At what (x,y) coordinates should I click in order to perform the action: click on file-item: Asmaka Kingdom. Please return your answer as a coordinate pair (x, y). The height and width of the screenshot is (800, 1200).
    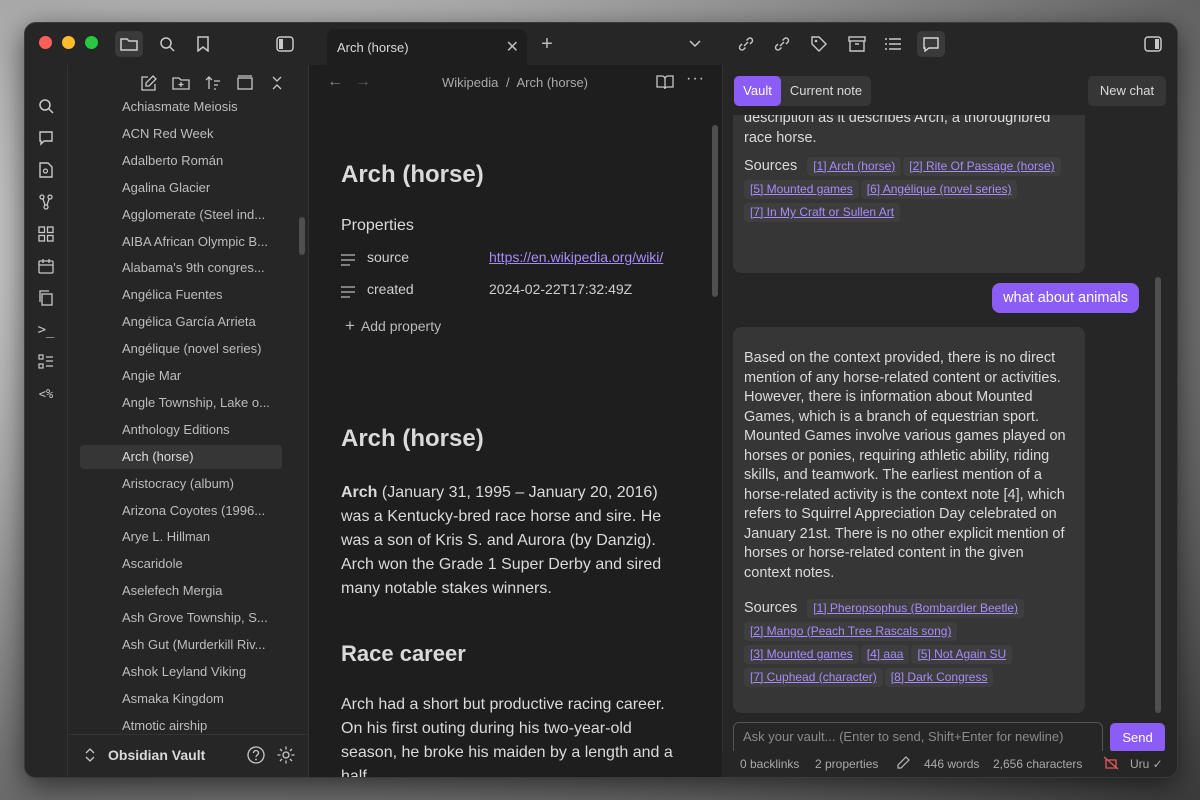
    Looking at the image, I should click on (181, 699).